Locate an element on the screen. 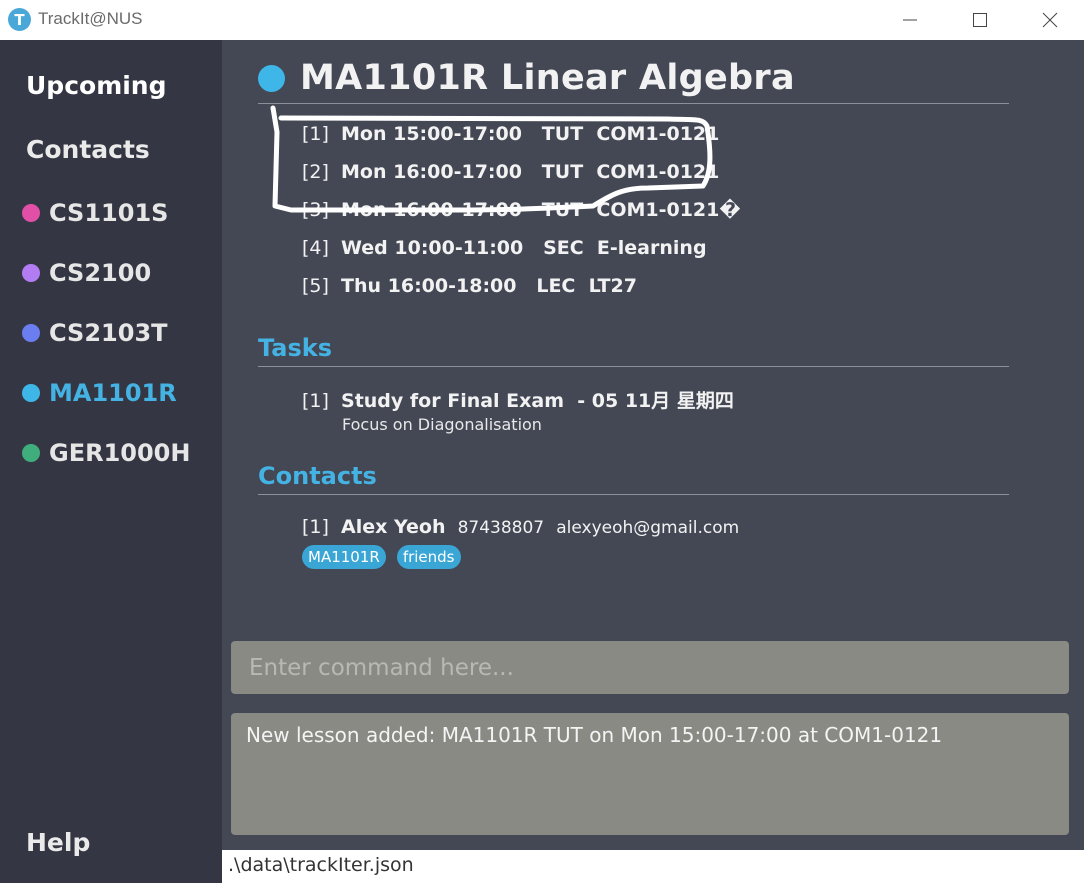 Image resolution: width=1084 pixels, height=883 pixels. contact-tags: MA1101R friends is located at coordinates (381, 557).